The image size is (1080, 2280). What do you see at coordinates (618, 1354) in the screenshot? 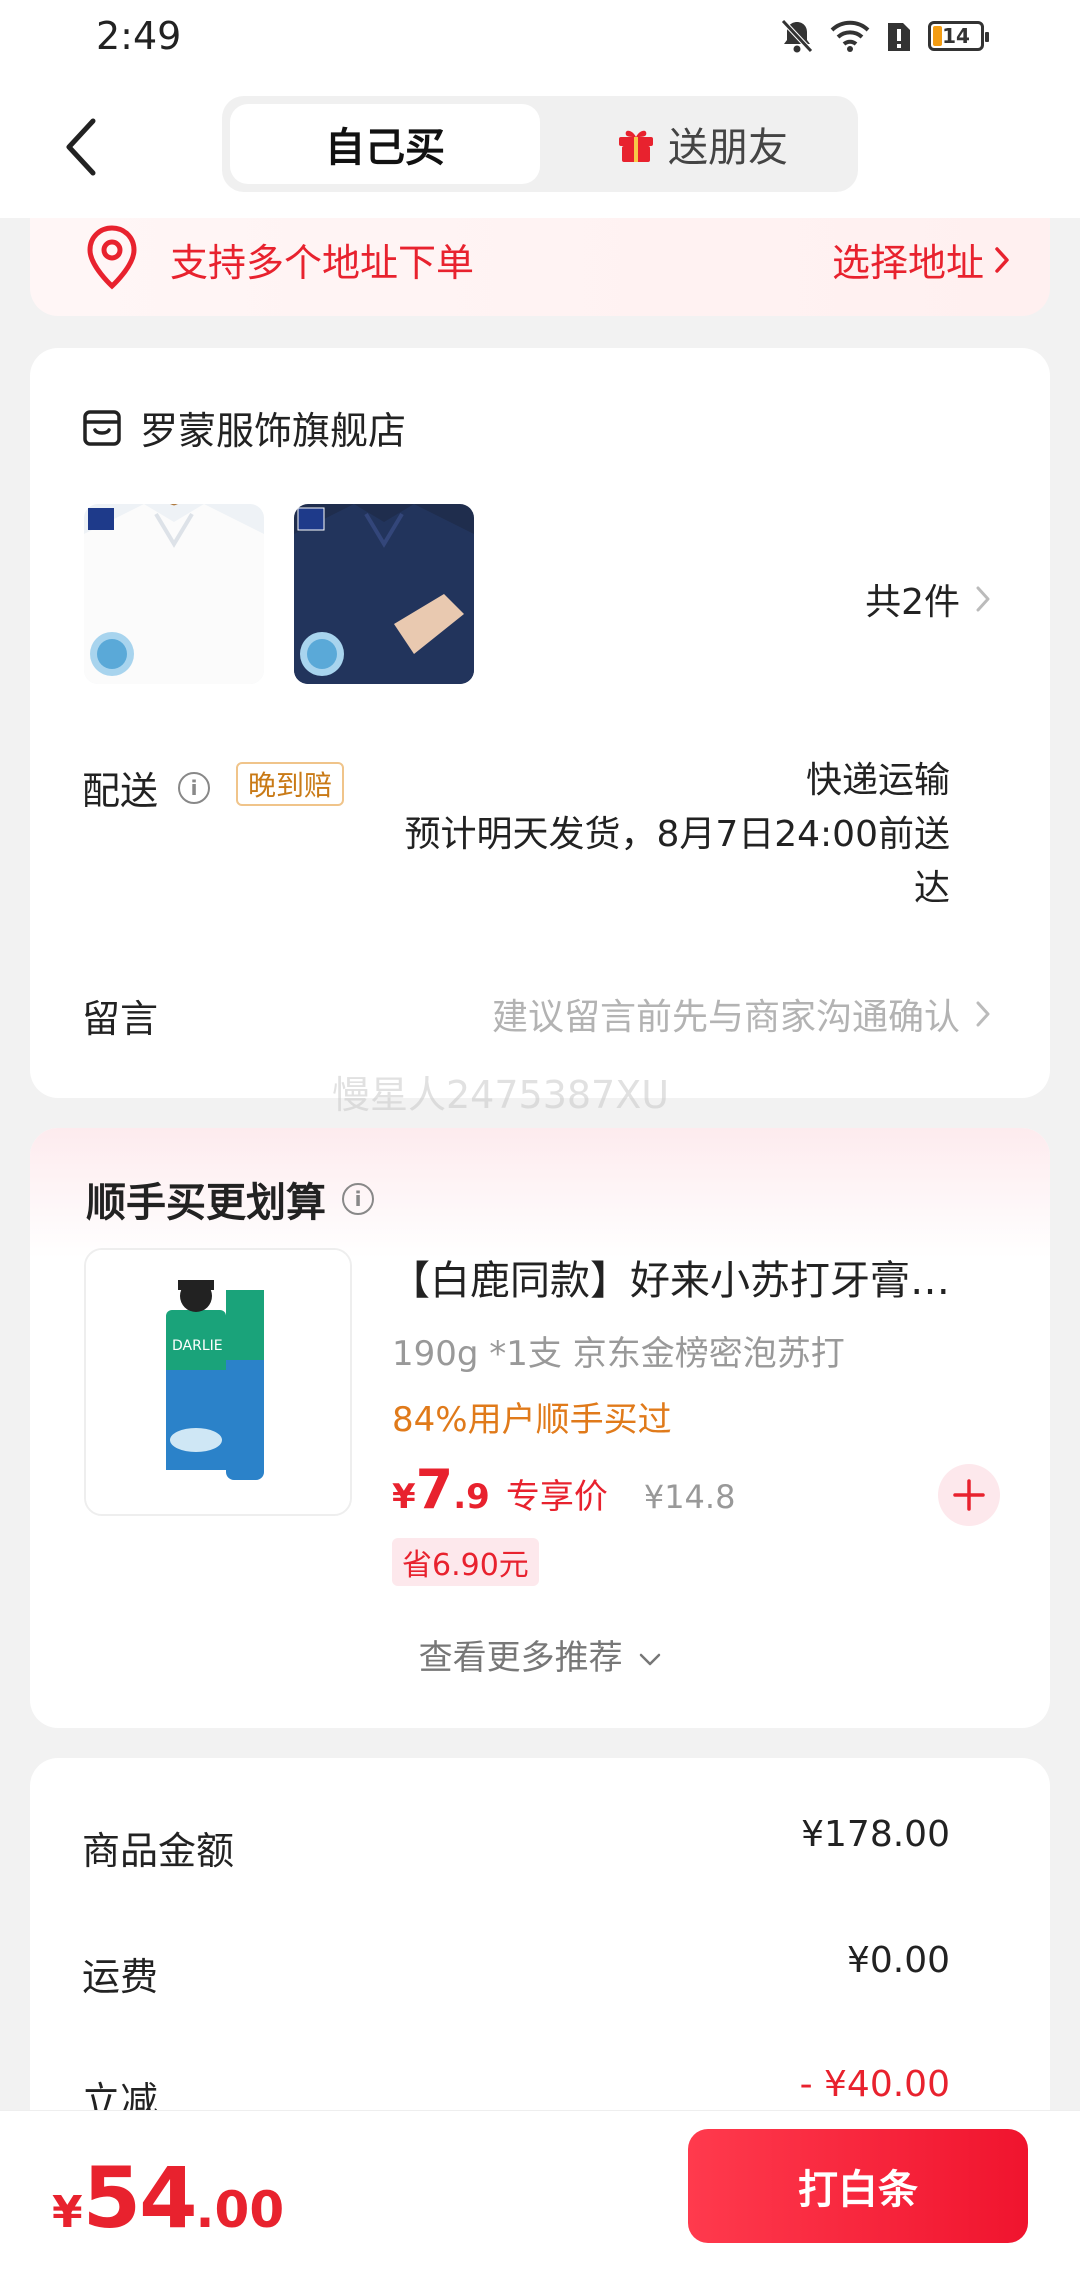
I see `product-spec: 190g *1支 京东金榜密泡苏打` at bounding box center [618, 1354].